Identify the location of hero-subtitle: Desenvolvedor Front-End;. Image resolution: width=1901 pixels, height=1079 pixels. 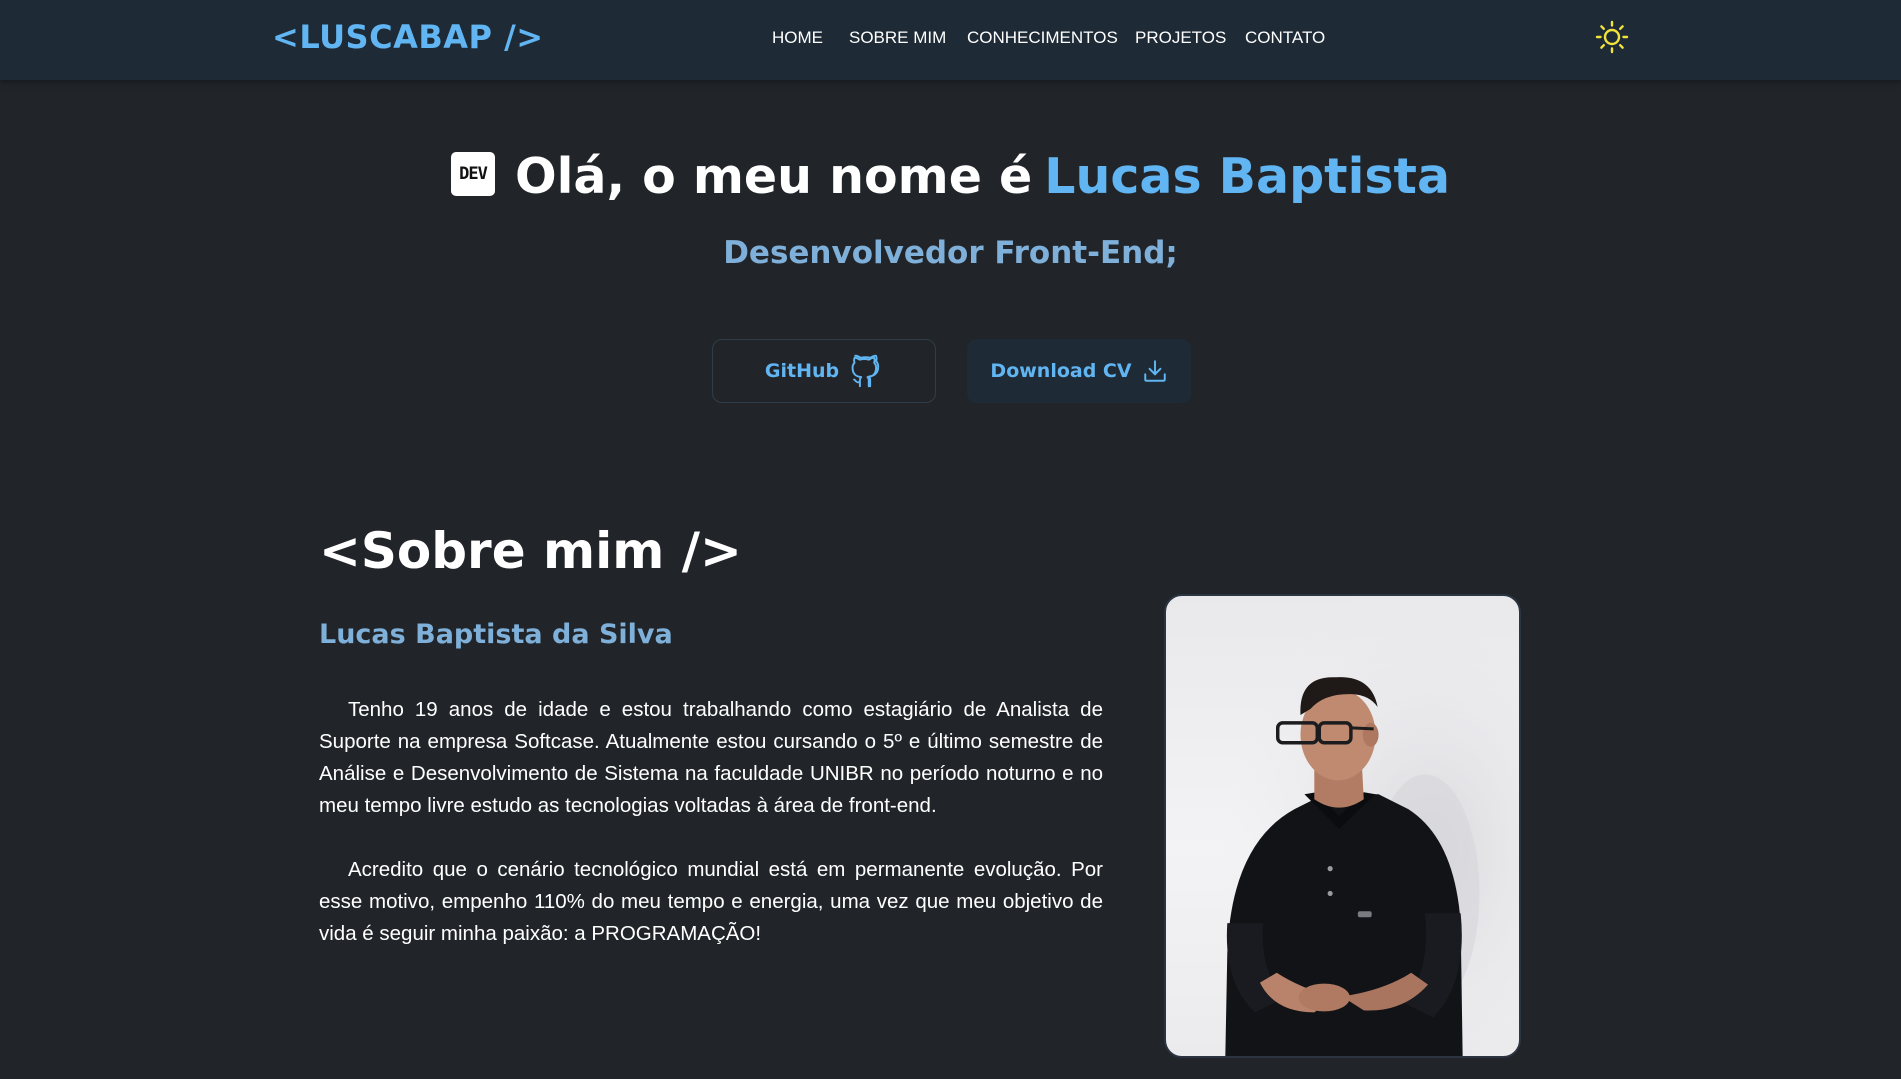
(950, 253).